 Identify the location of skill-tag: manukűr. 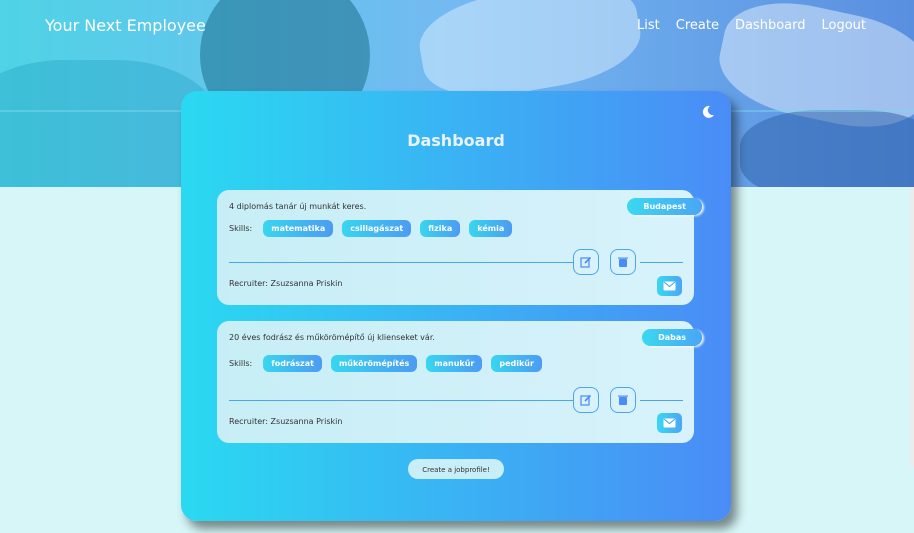
(454, 363).